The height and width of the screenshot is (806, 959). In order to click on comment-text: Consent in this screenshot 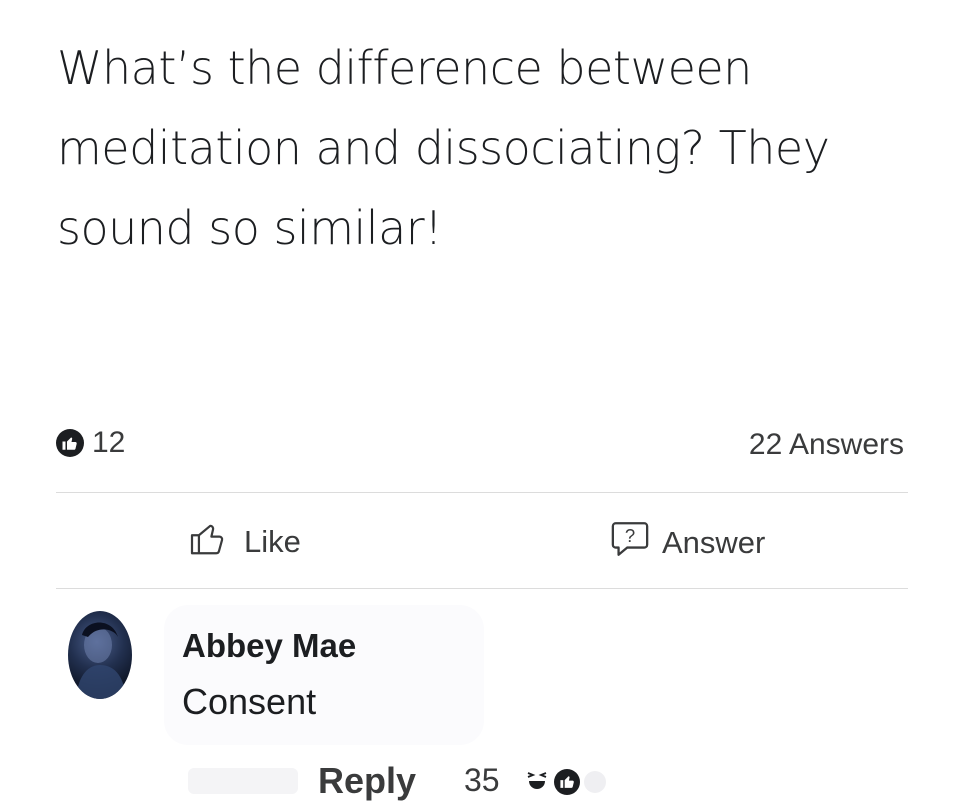, I will do `click(249, 701)`.